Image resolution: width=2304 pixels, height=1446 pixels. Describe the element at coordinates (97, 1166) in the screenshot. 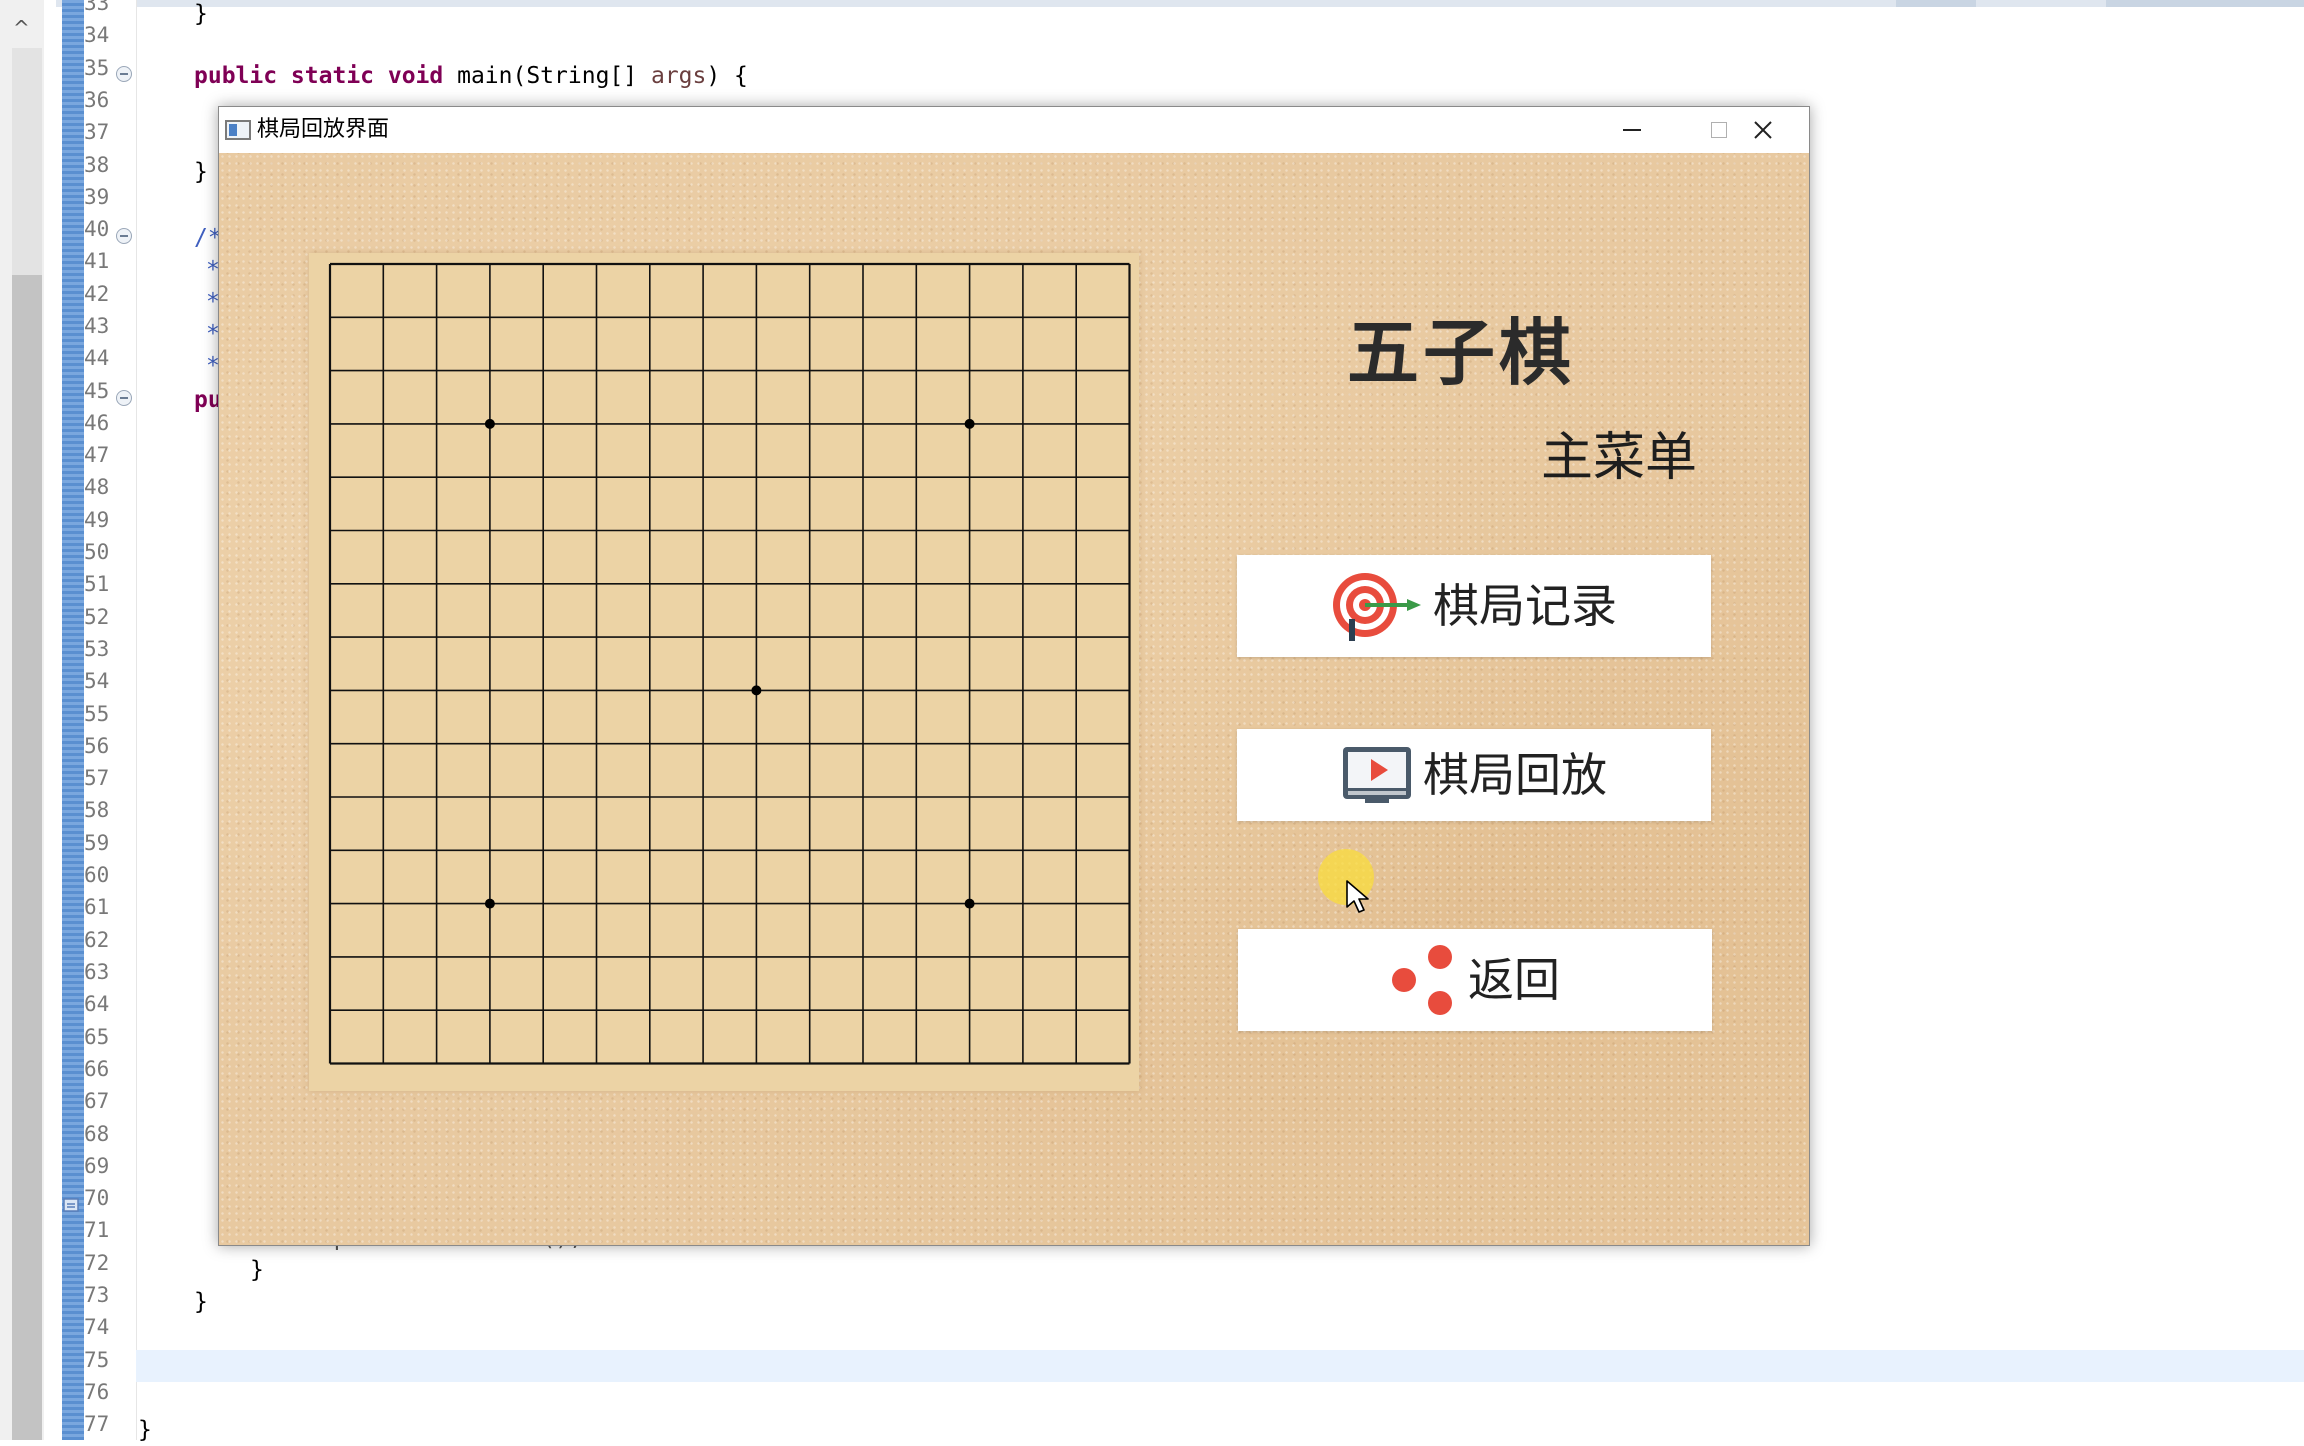

I see `line-number: 69` at that location.